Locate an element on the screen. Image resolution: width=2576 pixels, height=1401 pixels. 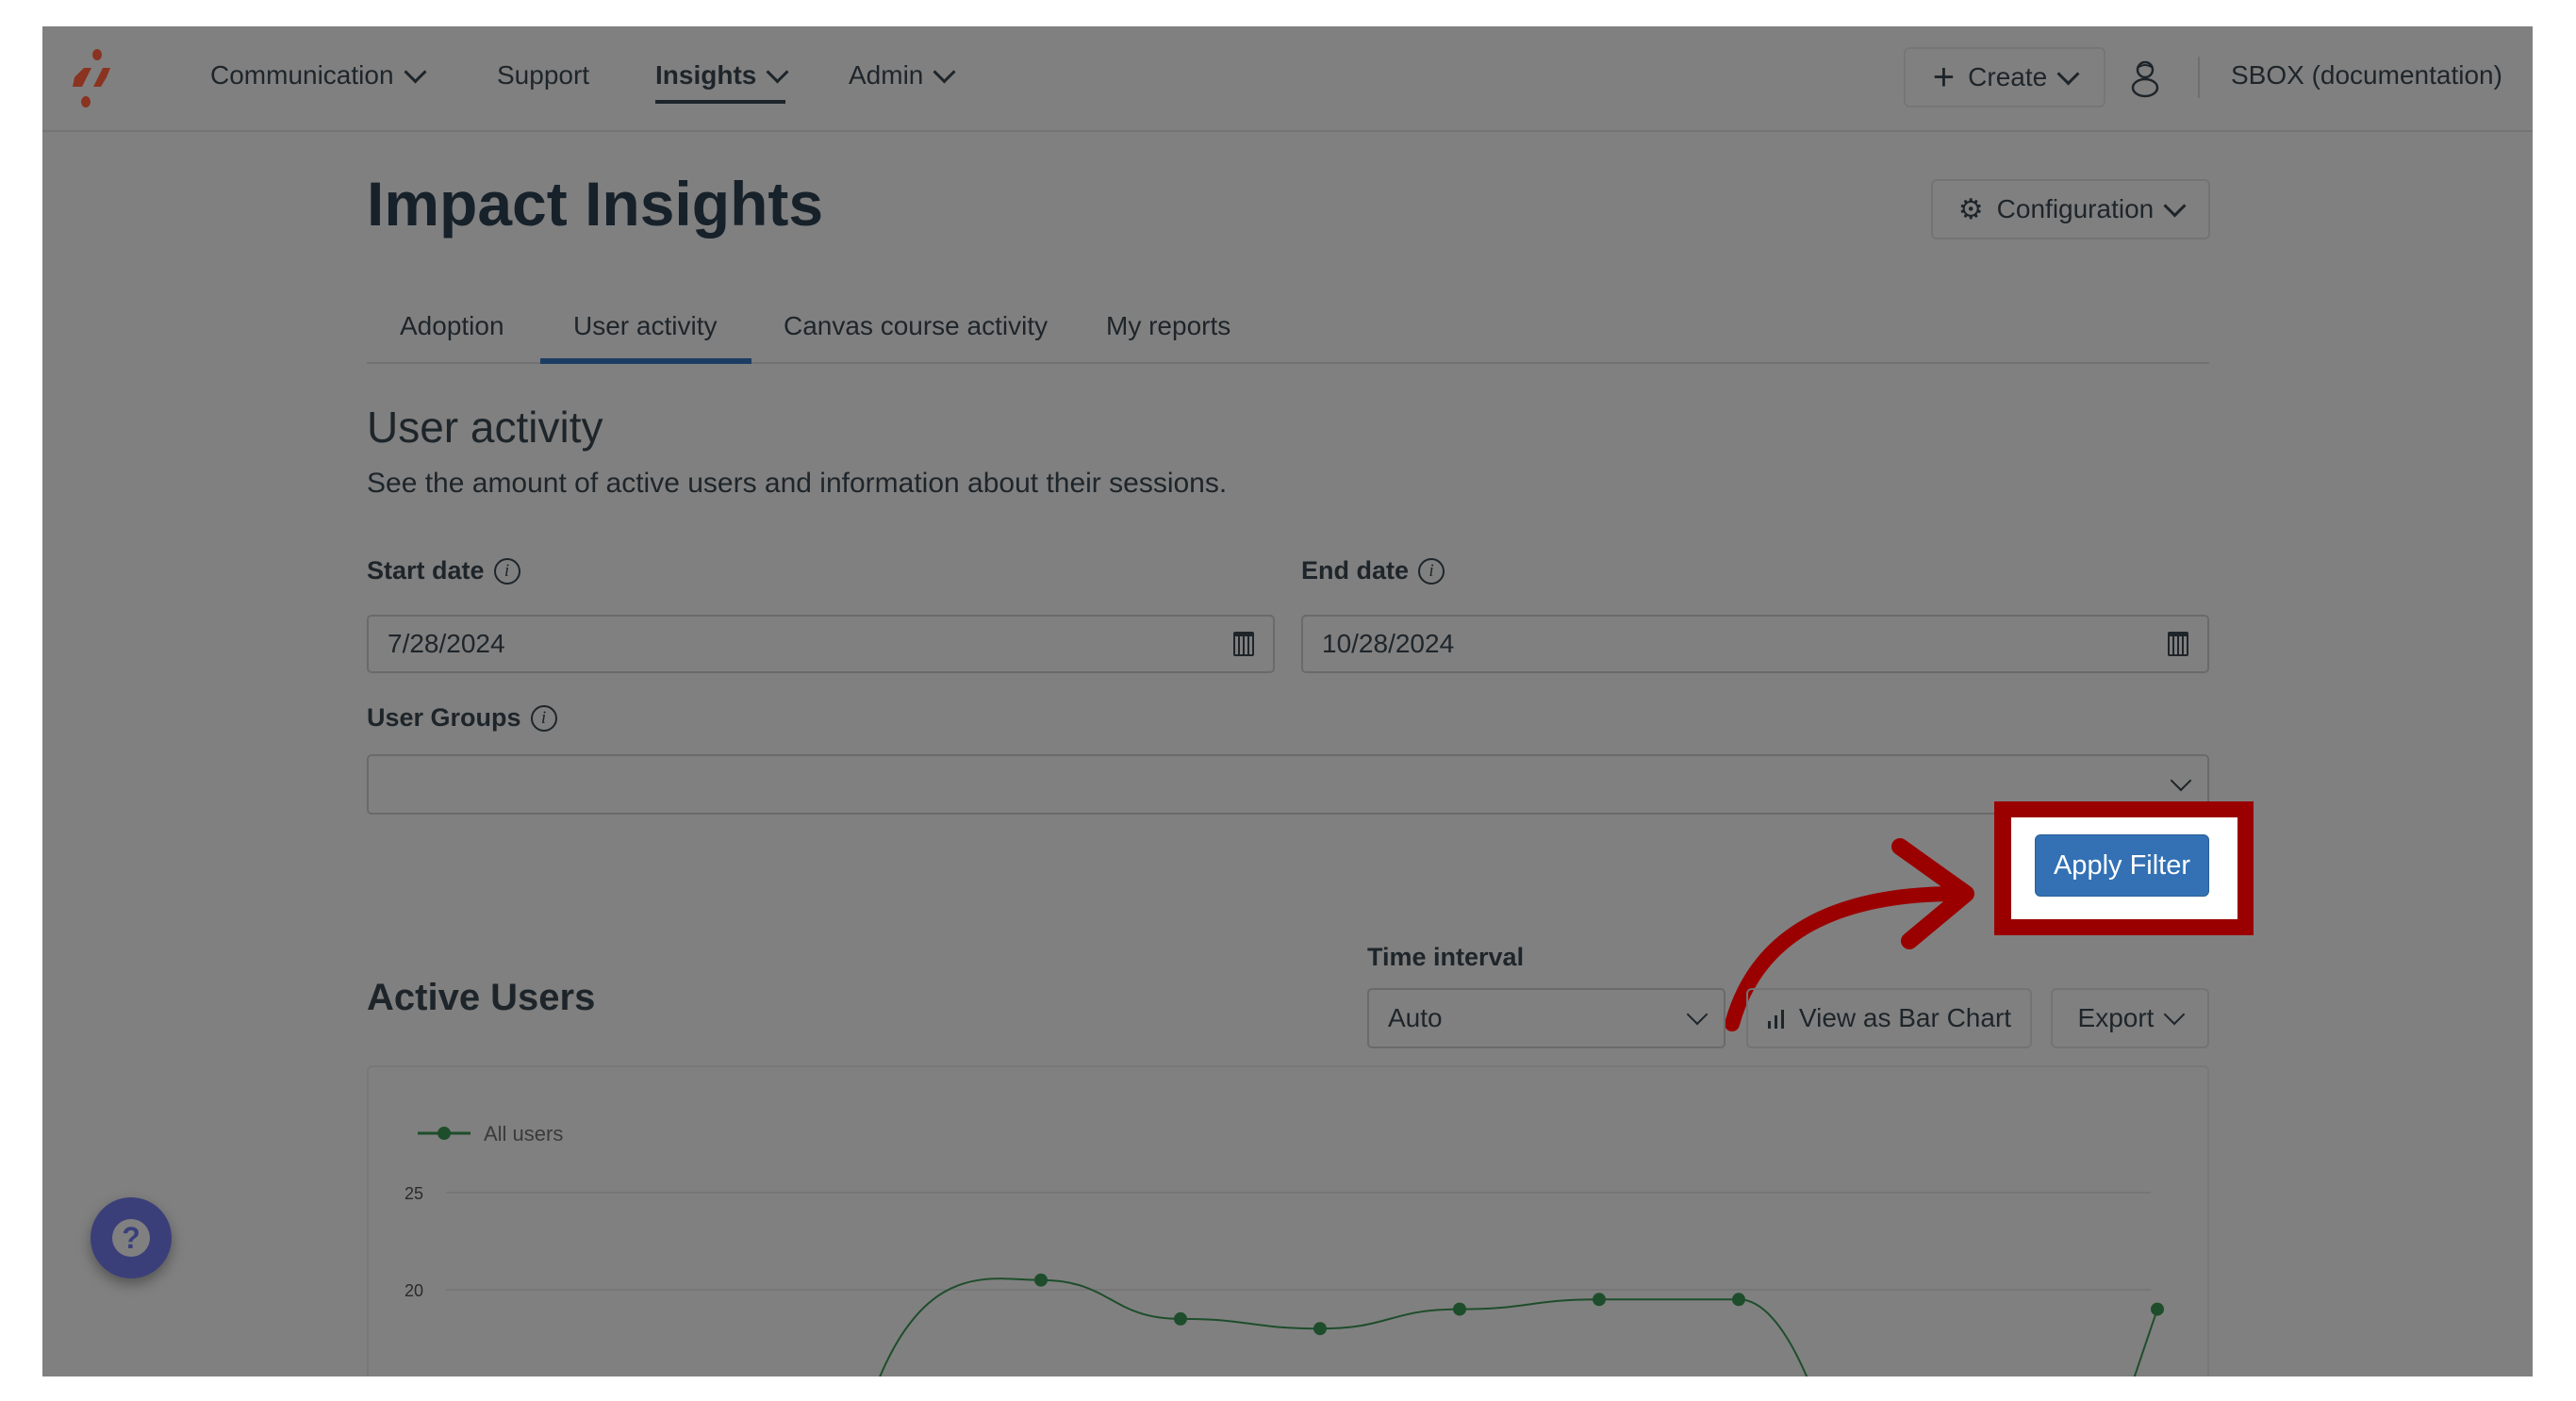
gear-icon: ⚙ is located at coordinates (1970, 209).